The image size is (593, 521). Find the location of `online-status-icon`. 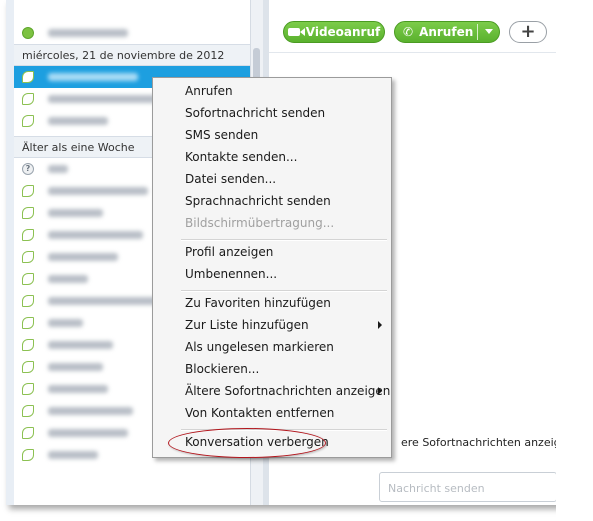

online-status-icon is located at coordinates (28, 33).